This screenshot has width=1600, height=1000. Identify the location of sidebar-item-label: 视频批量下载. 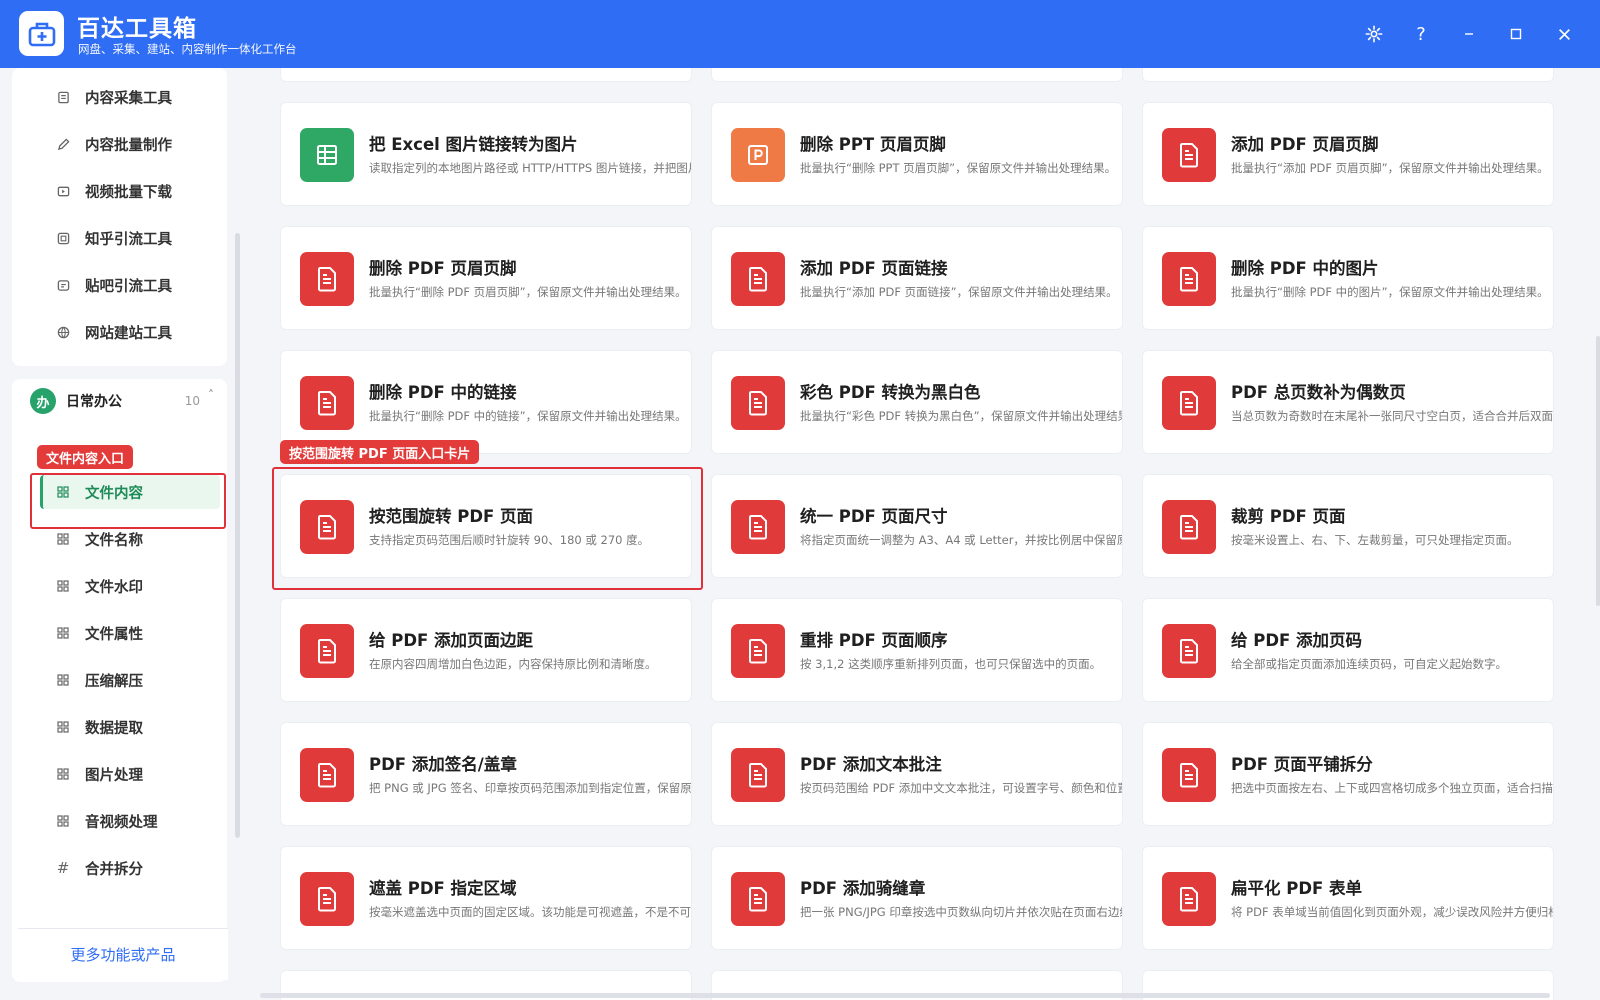
(128, 192).